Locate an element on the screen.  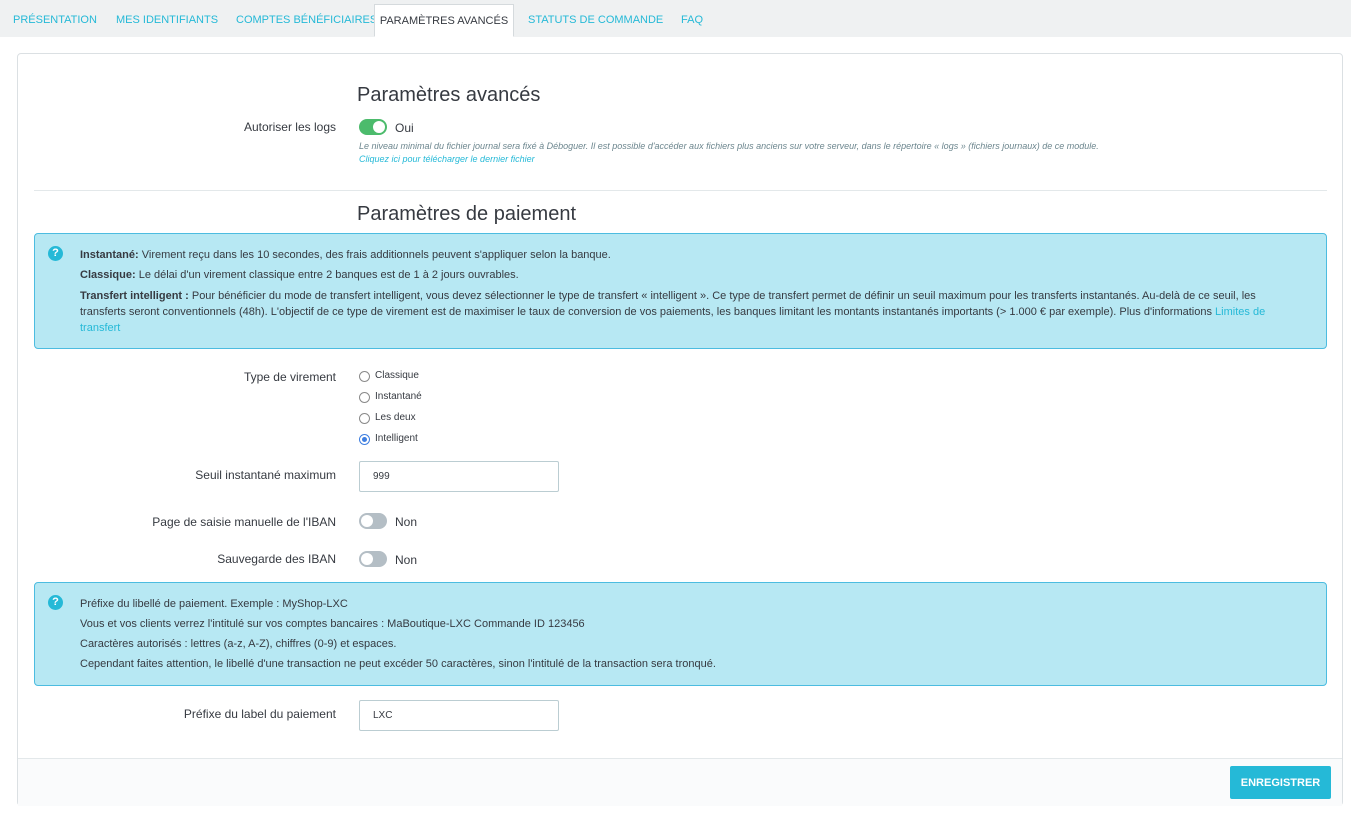
tab-parametres-avances: Paramètres avancés is located at coordinates (444, 20).